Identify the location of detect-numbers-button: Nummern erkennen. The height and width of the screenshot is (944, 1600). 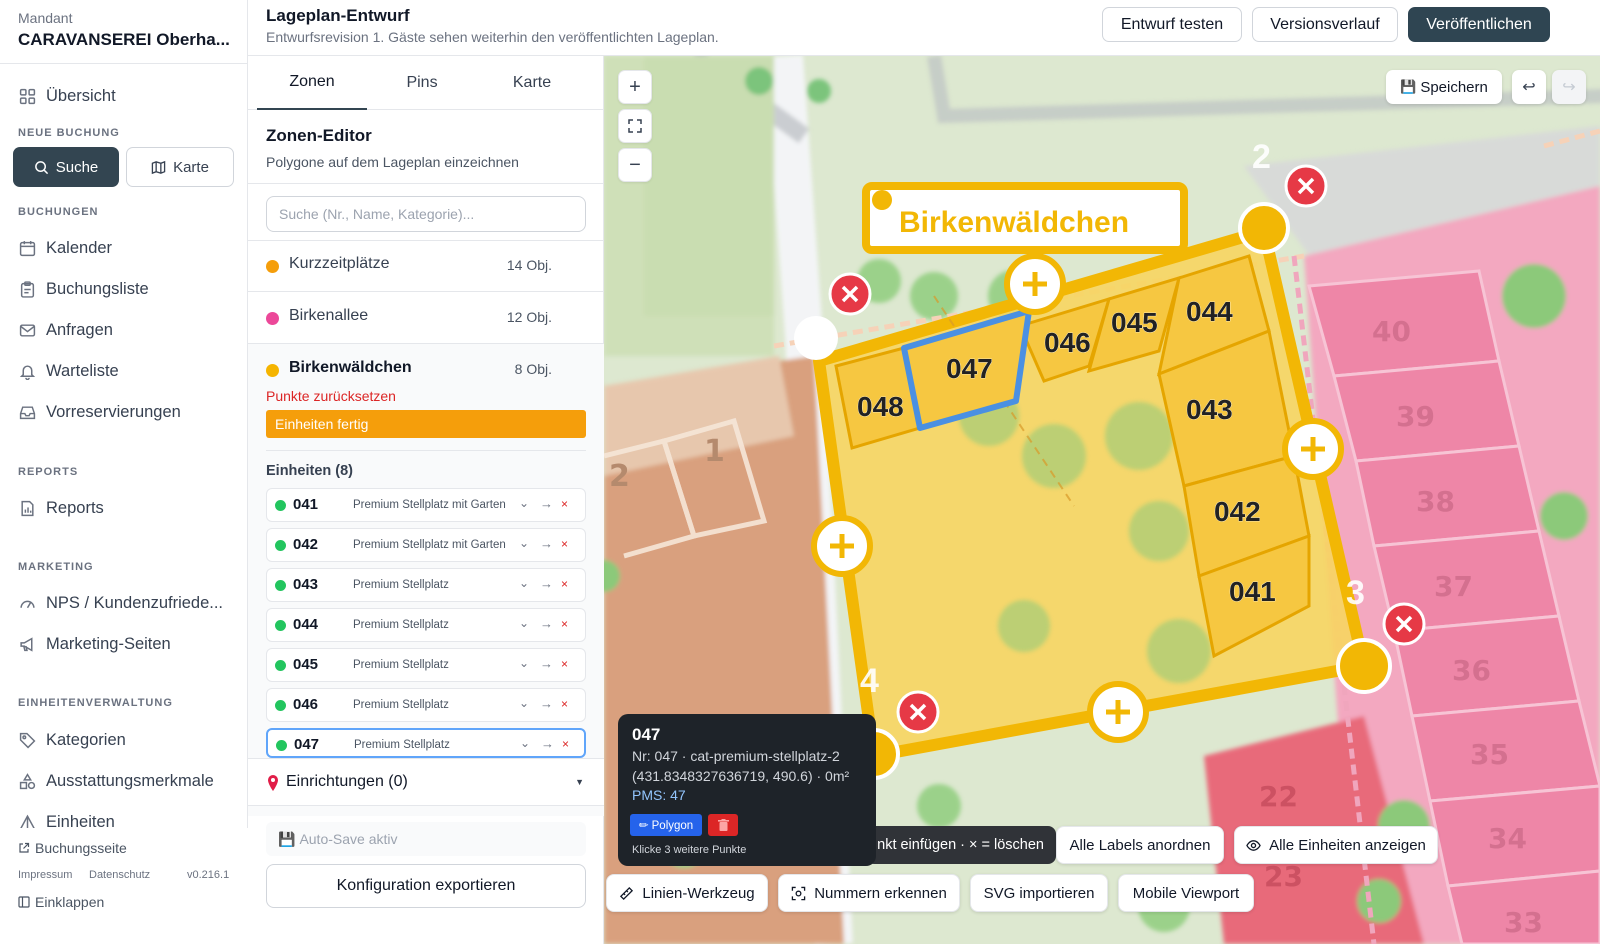
(869, 893).